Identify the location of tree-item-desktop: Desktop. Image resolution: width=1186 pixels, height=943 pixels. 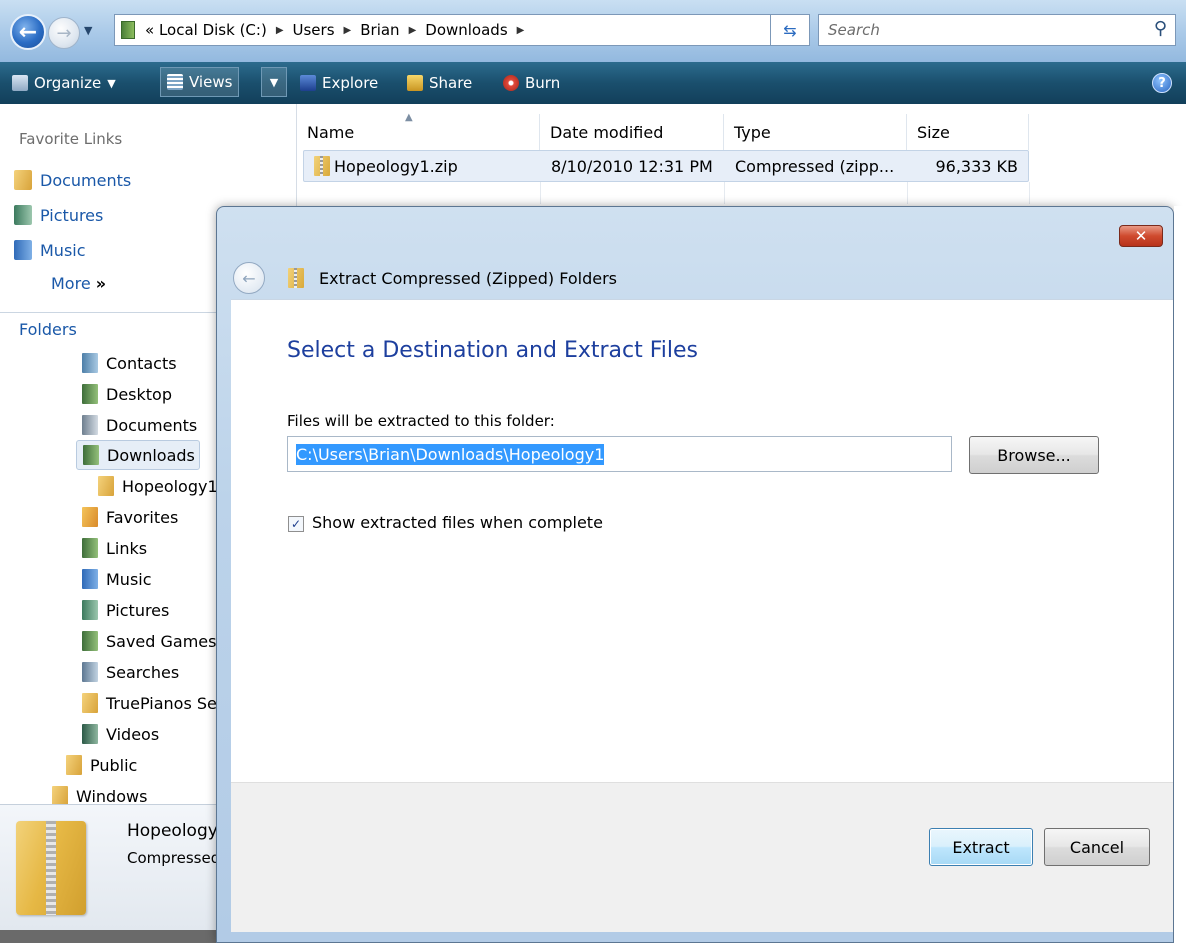
(127, 394).